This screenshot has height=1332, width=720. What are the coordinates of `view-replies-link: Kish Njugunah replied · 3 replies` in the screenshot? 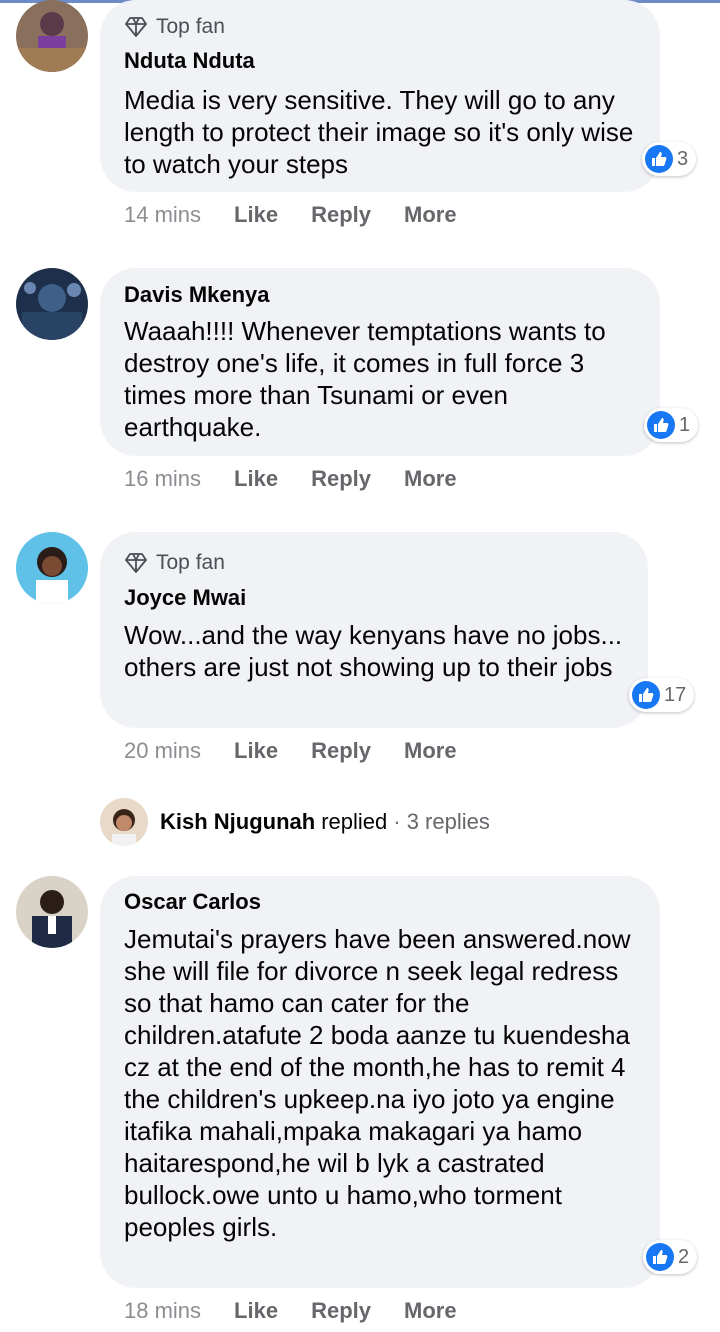 It's located at (295, 822).